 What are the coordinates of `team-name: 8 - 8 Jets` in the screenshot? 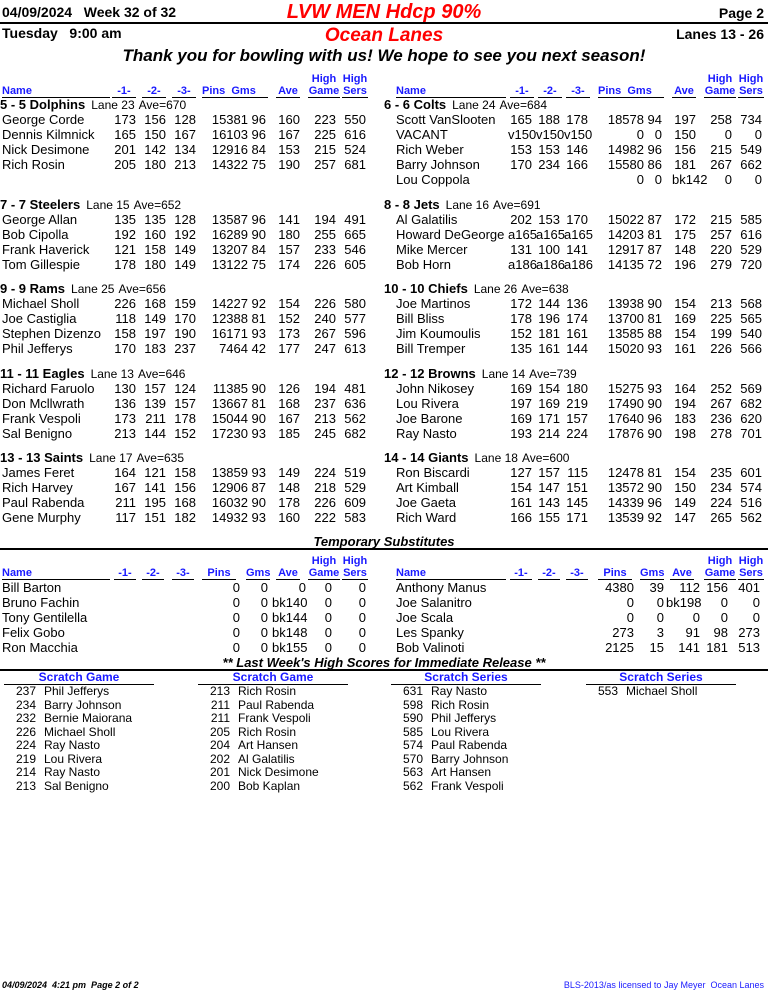 It's located at (412, 204).